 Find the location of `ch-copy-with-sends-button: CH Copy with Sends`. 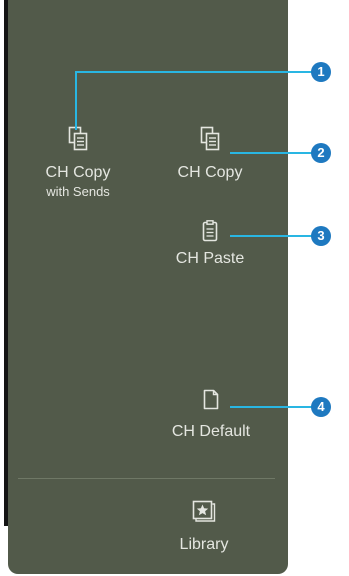

ch-copy-with-sends-button: CH Copy with Sends is located at coordinates (78, 163).